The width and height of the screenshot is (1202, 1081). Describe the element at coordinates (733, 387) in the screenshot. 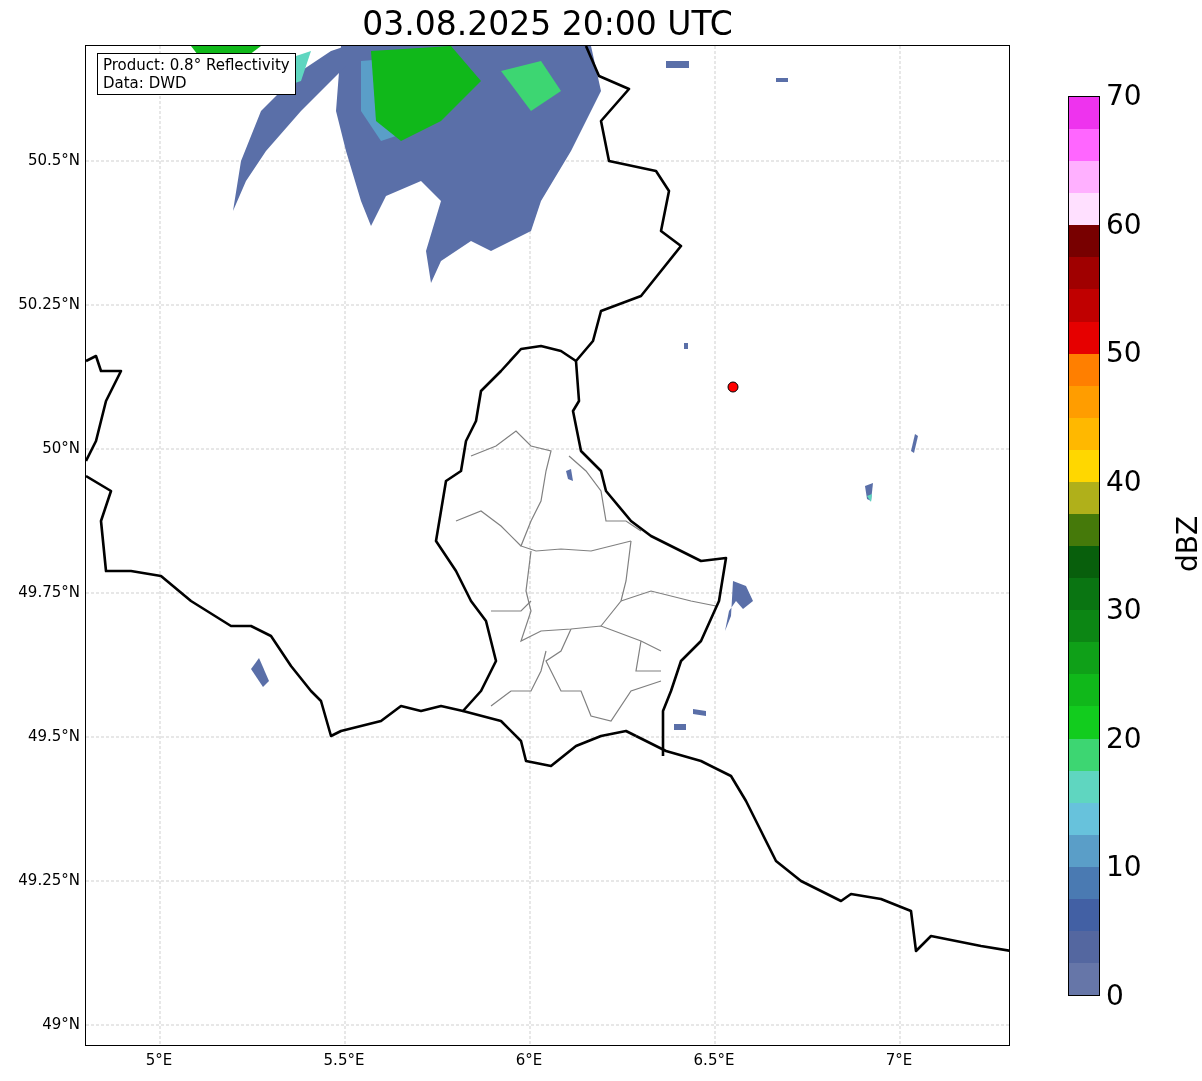

I see `station-marker` at that location.